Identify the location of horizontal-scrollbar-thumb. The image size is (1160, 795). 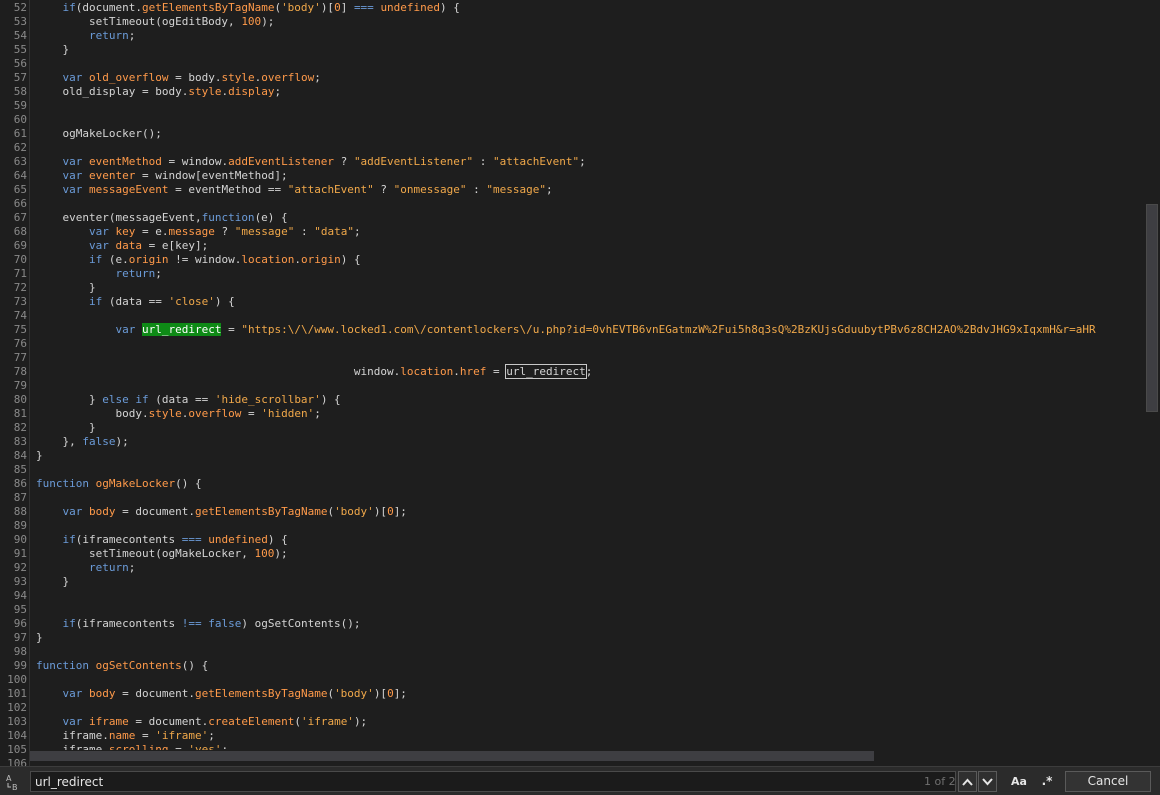
(452, 756).